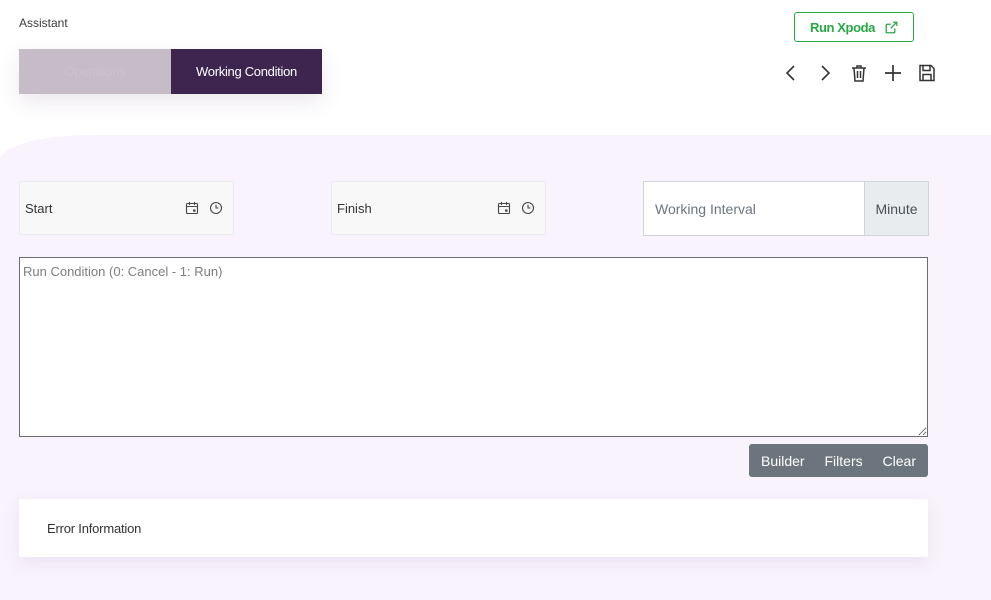  I want to click on delete-button, so click(859, 73).